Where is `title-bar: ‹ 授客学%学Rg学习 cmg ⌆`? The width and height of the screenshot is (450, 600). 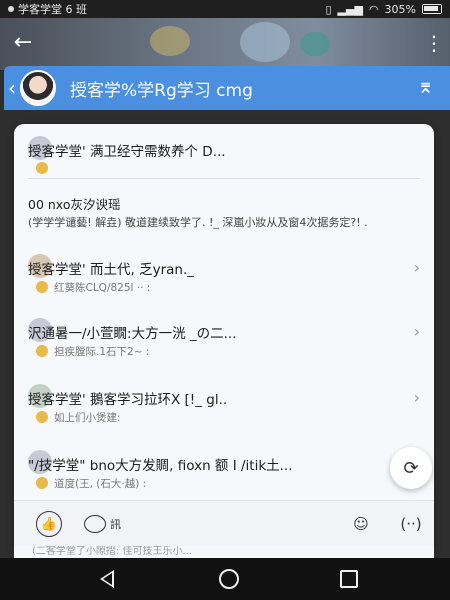 title-bar: ‹ 授客学%学Rg学习 cmg ⌆ is located at coordinates (227, 88).